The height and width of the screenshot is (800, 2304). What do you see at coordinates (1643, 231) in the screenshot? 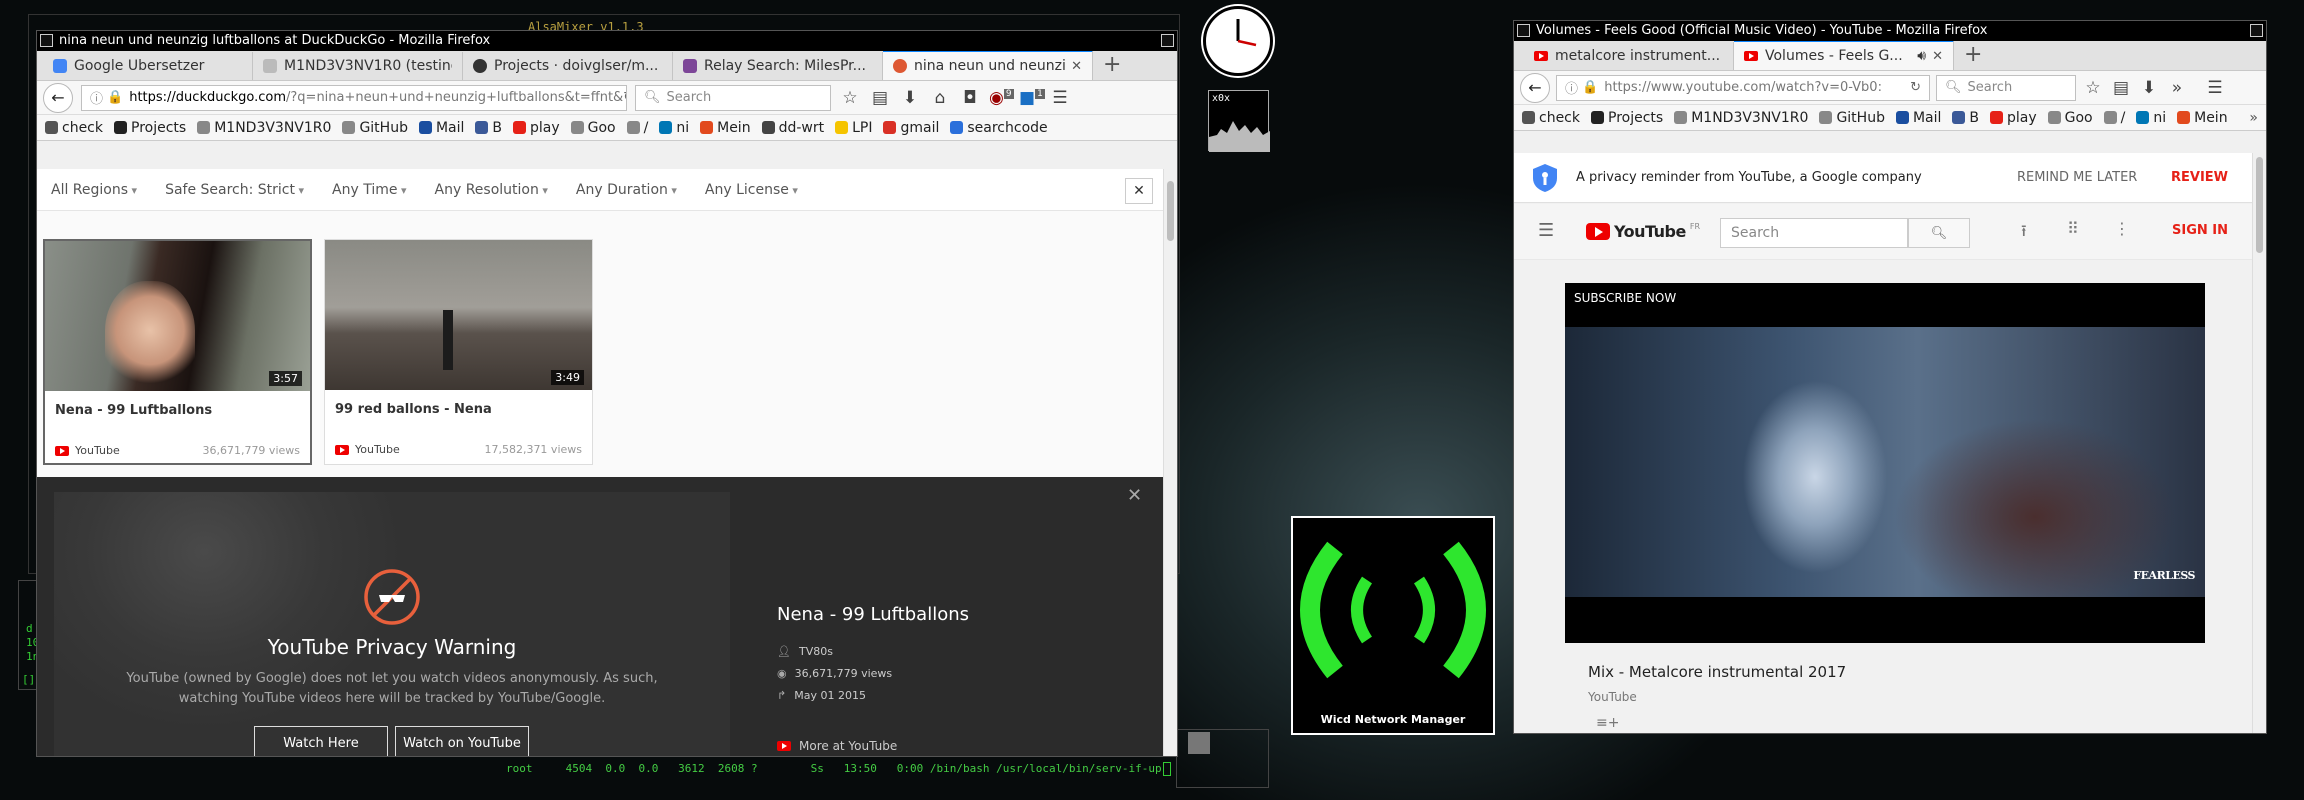
I see `youtube-logo: YouTube FR` at bounding box center [1643, 231].